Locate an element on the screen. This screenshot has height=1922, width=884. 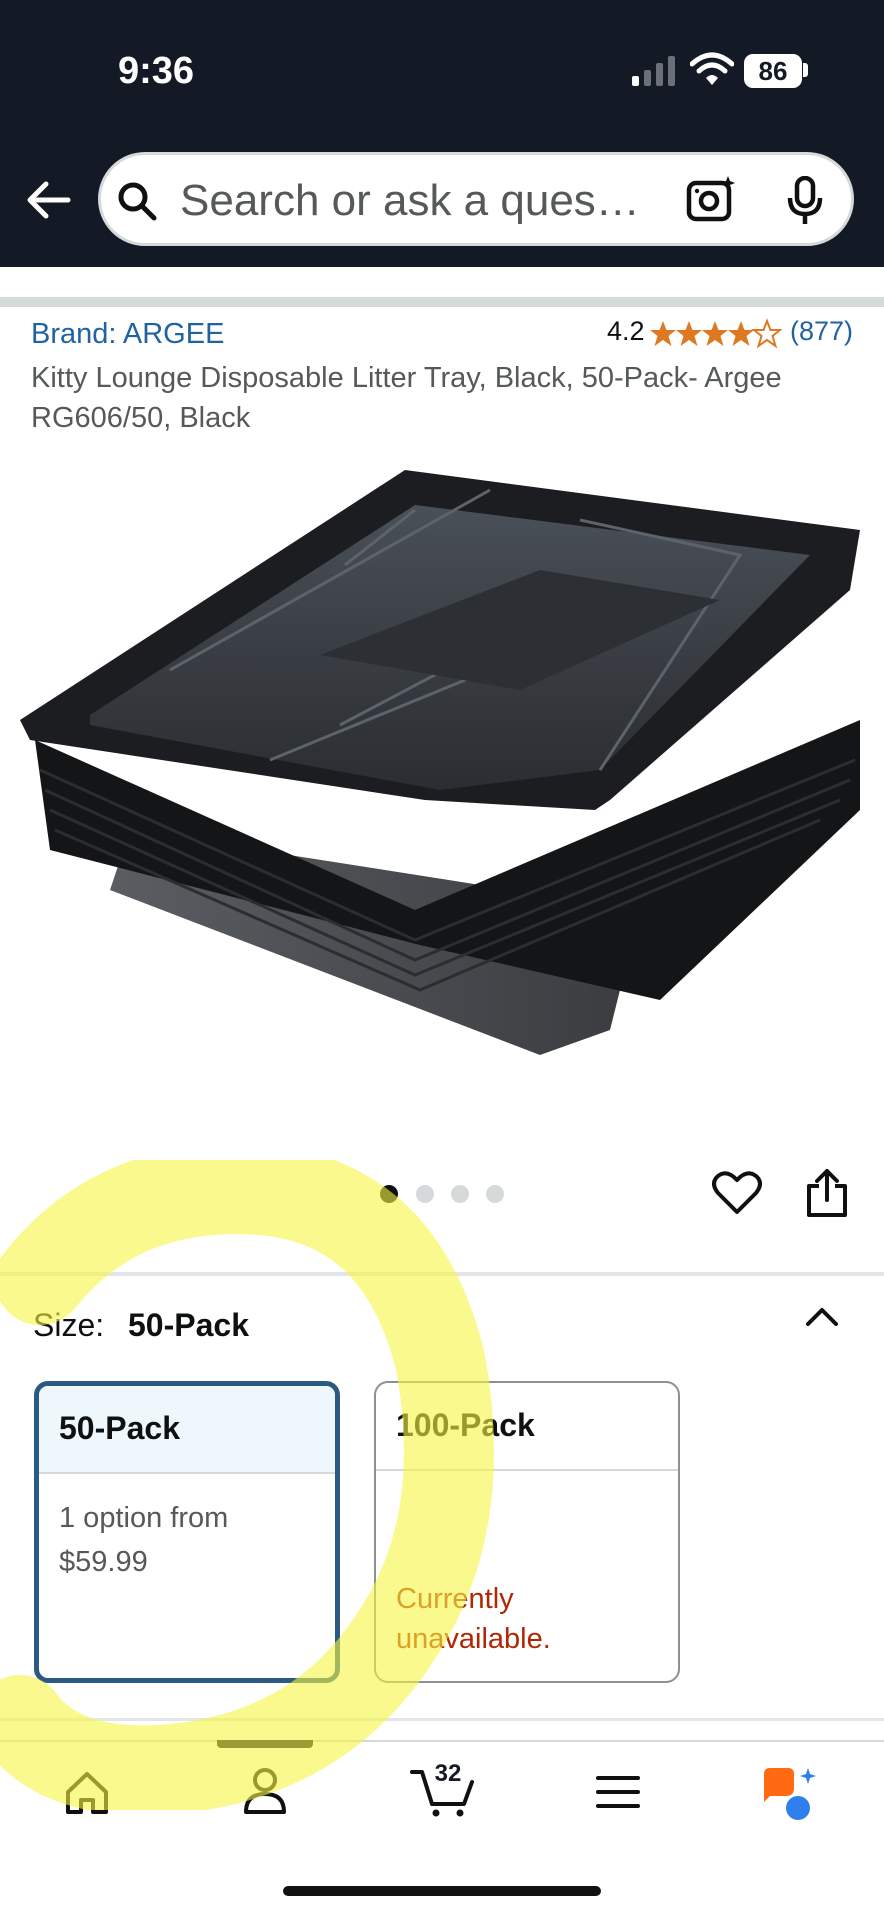
scrolled-content-strip is located at coordinates (442, 282).